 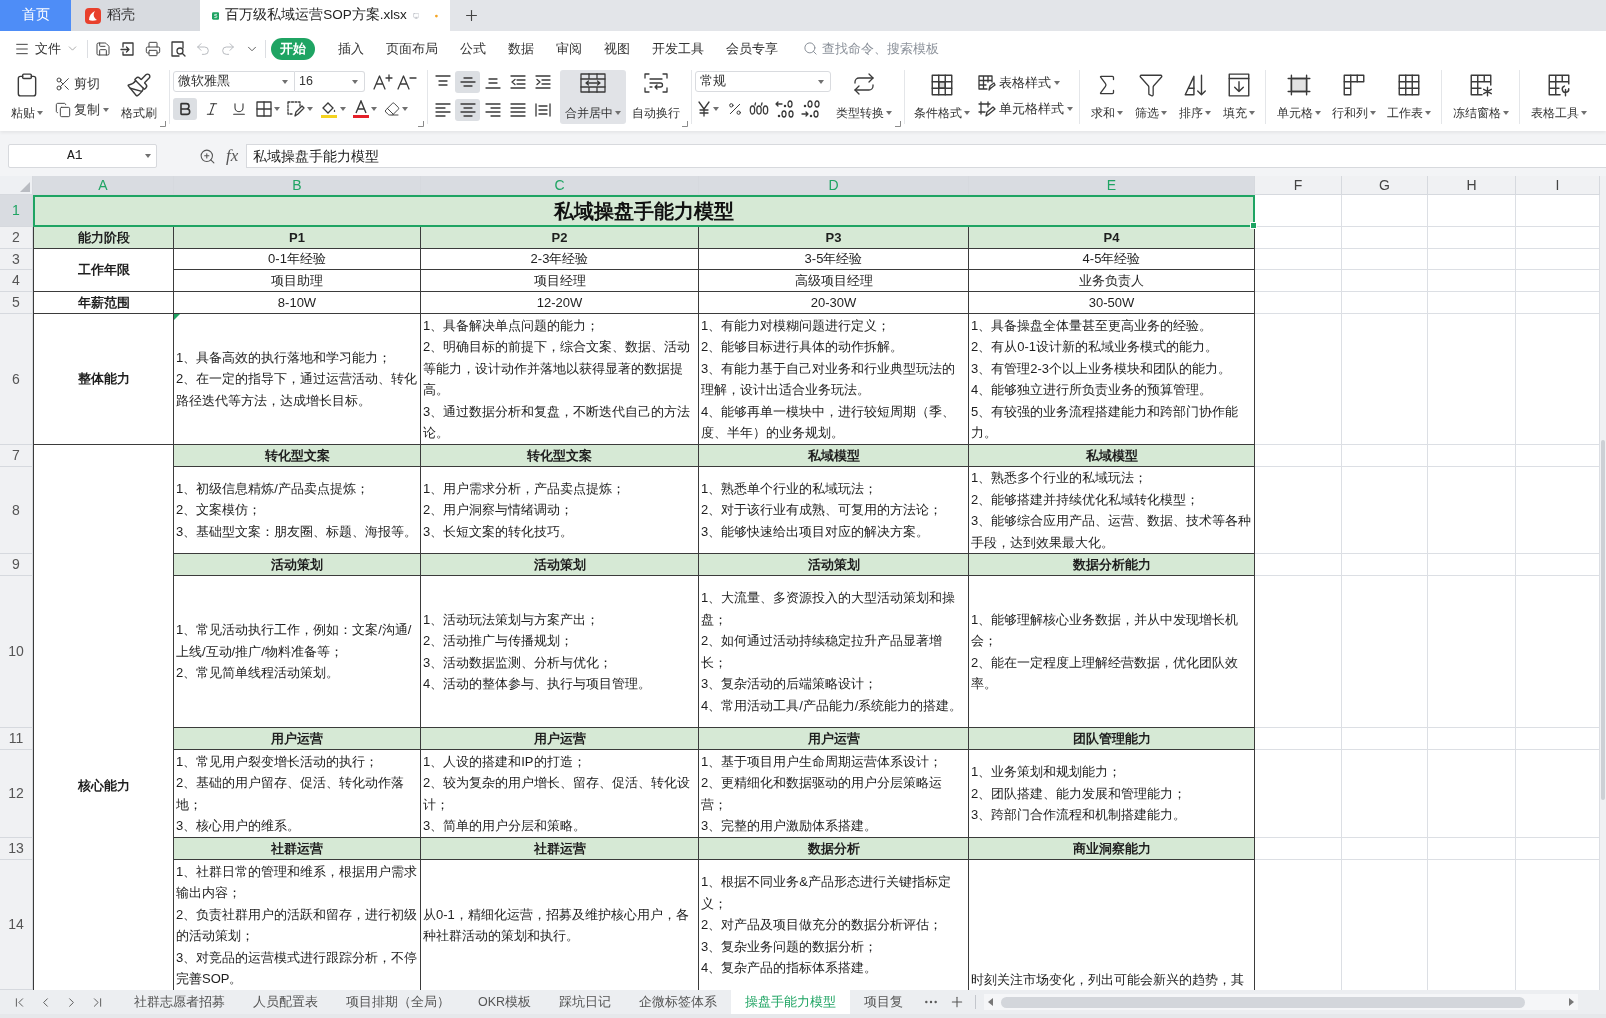 What do you see at coordinates (1558, 185) in the screenshot?
I see `column-header: I` at bounding box center [1558, 185].